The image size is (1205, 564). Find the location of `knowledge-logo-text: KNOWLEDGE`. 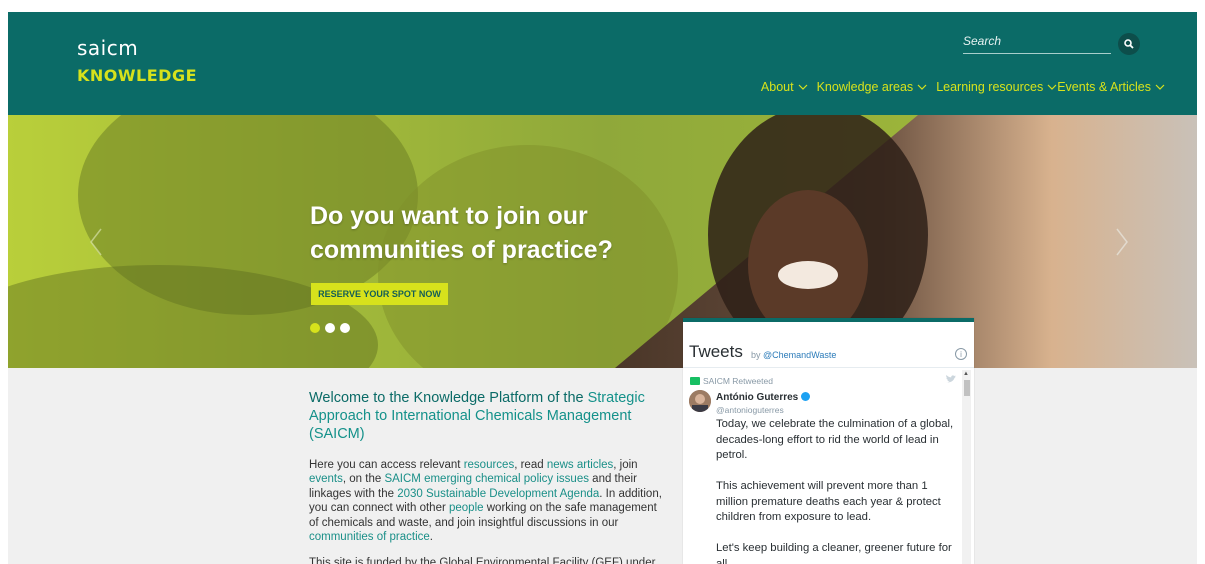

knowledge-logo-text: KNOWLEDGE is located at coordinates (137, 75).